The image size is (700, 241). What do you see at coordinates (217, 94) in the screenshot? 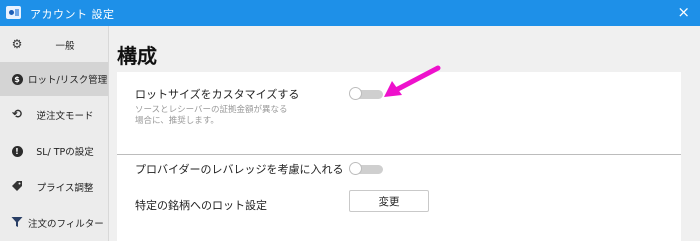
I see `customize-lot-size-label: ロットサイズをカスタマイズする` at bounding box center [217, 94].